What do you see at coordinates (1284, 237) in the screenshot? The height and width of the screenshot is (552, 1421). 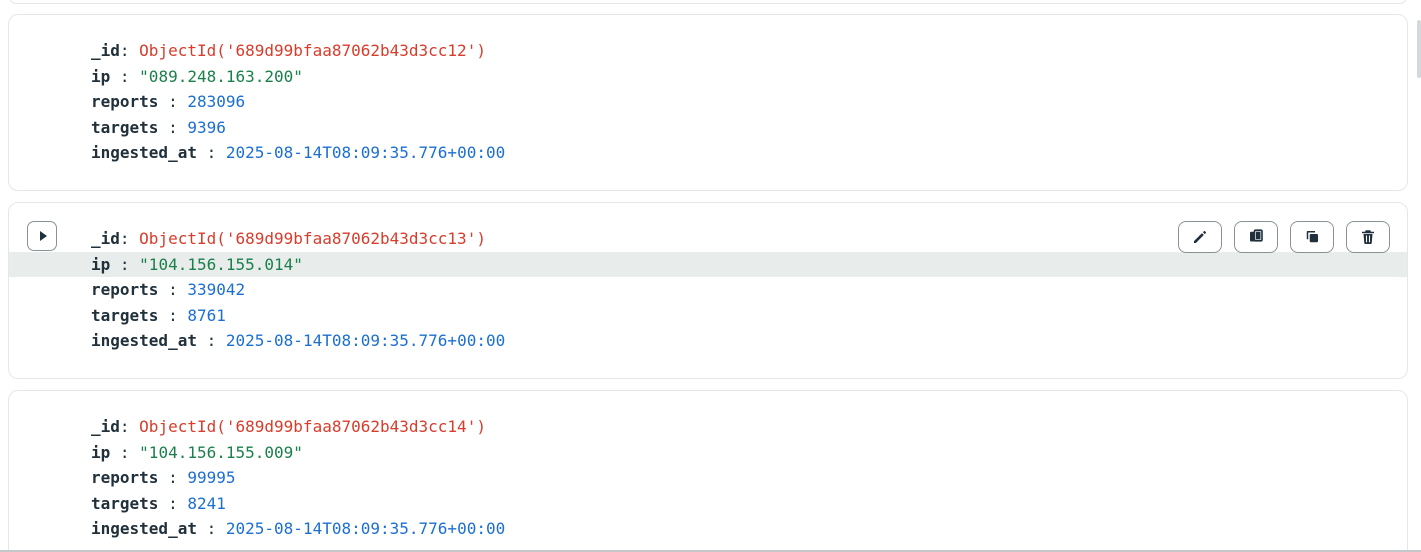 I see `document-actions` at bounding box center [1284, 237].